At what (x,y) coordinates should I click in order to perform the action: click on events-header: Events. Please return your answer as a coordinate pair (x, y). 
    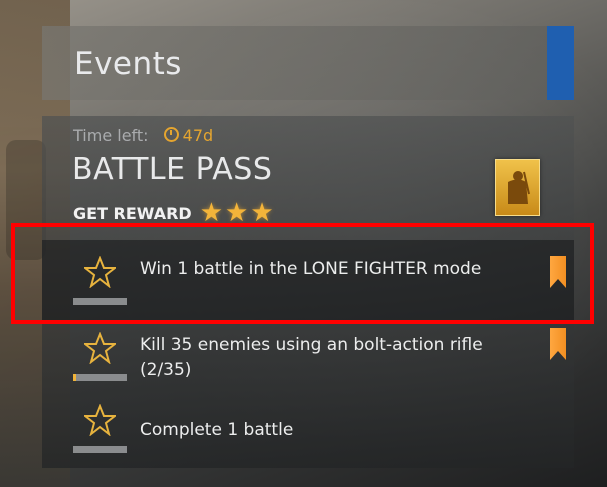
    Looking at the image, I should click on (308, 63).